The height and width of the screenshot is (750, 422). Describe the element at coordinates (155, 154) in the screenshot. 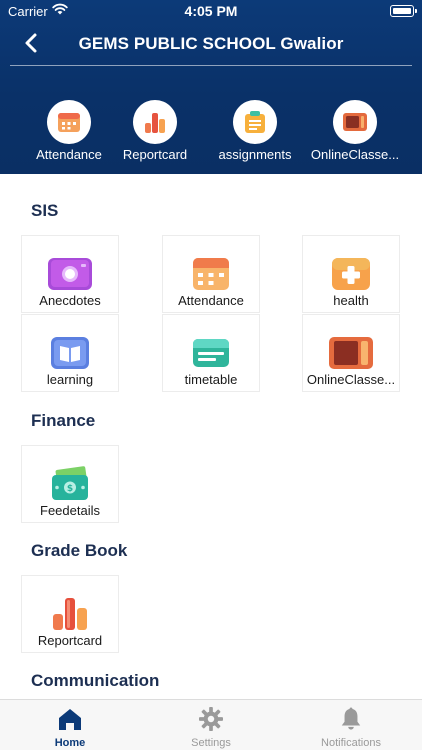

I see `quick-reportcard-label: Reportcard` at that location.